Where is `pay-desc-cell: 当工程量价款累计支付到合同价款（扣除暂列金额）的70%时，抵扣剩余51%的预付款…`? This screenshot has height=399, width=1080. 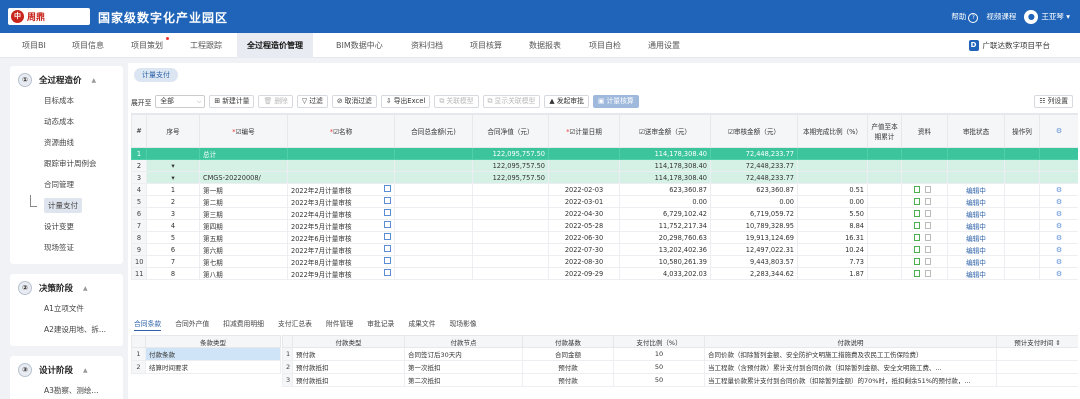
pay-desc-cell: 当工程量价款累计支付到合同价款（扣除暂列金额）的70%时，抵扣剩余51%的预付款… is located at coordinates (850, 380).